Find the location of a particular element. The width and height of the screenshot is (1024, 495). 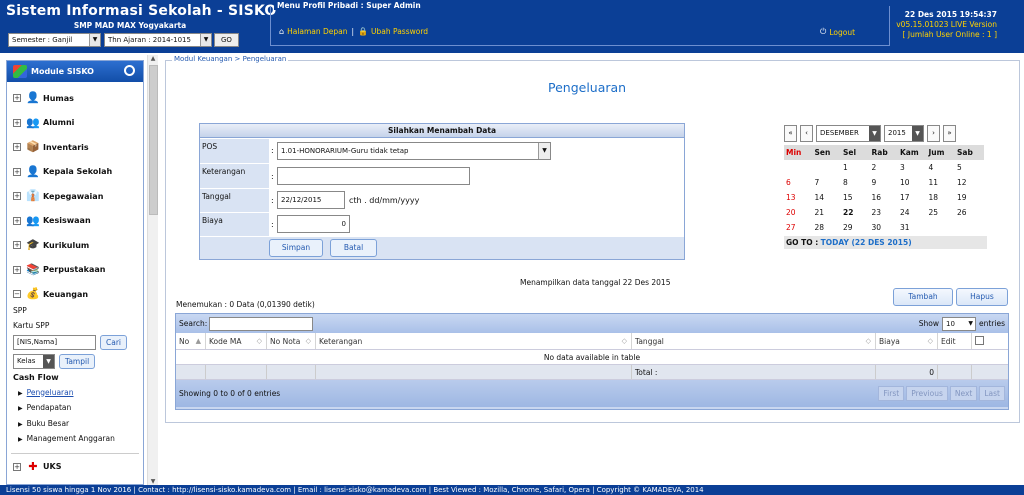

last-page-button: Last is located at coordinates (992, 393).